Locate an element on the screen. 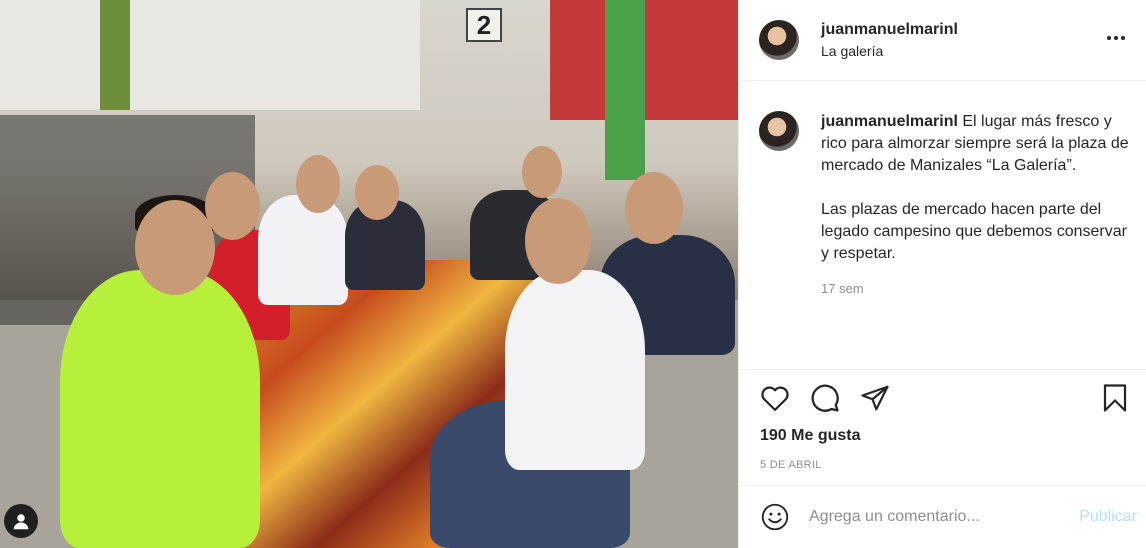  comment-input is located at coordinates (940, 517).